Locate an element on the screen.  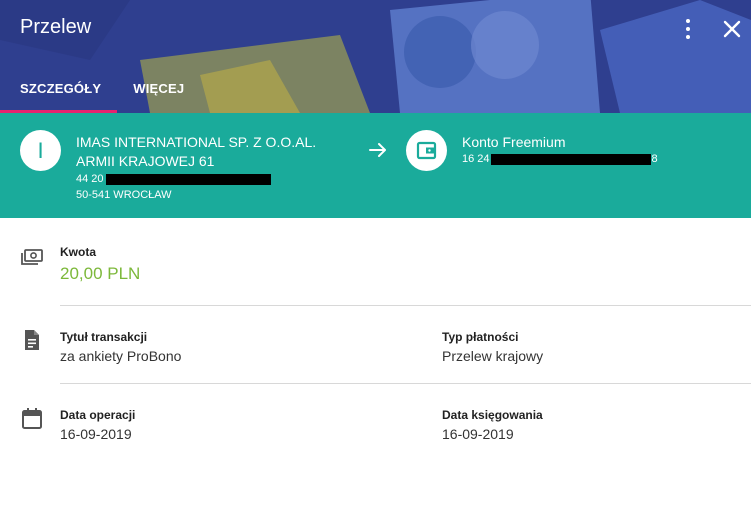
tab-szczegoly: SZCZEGÓŁY is located at coordinates (59, 94).